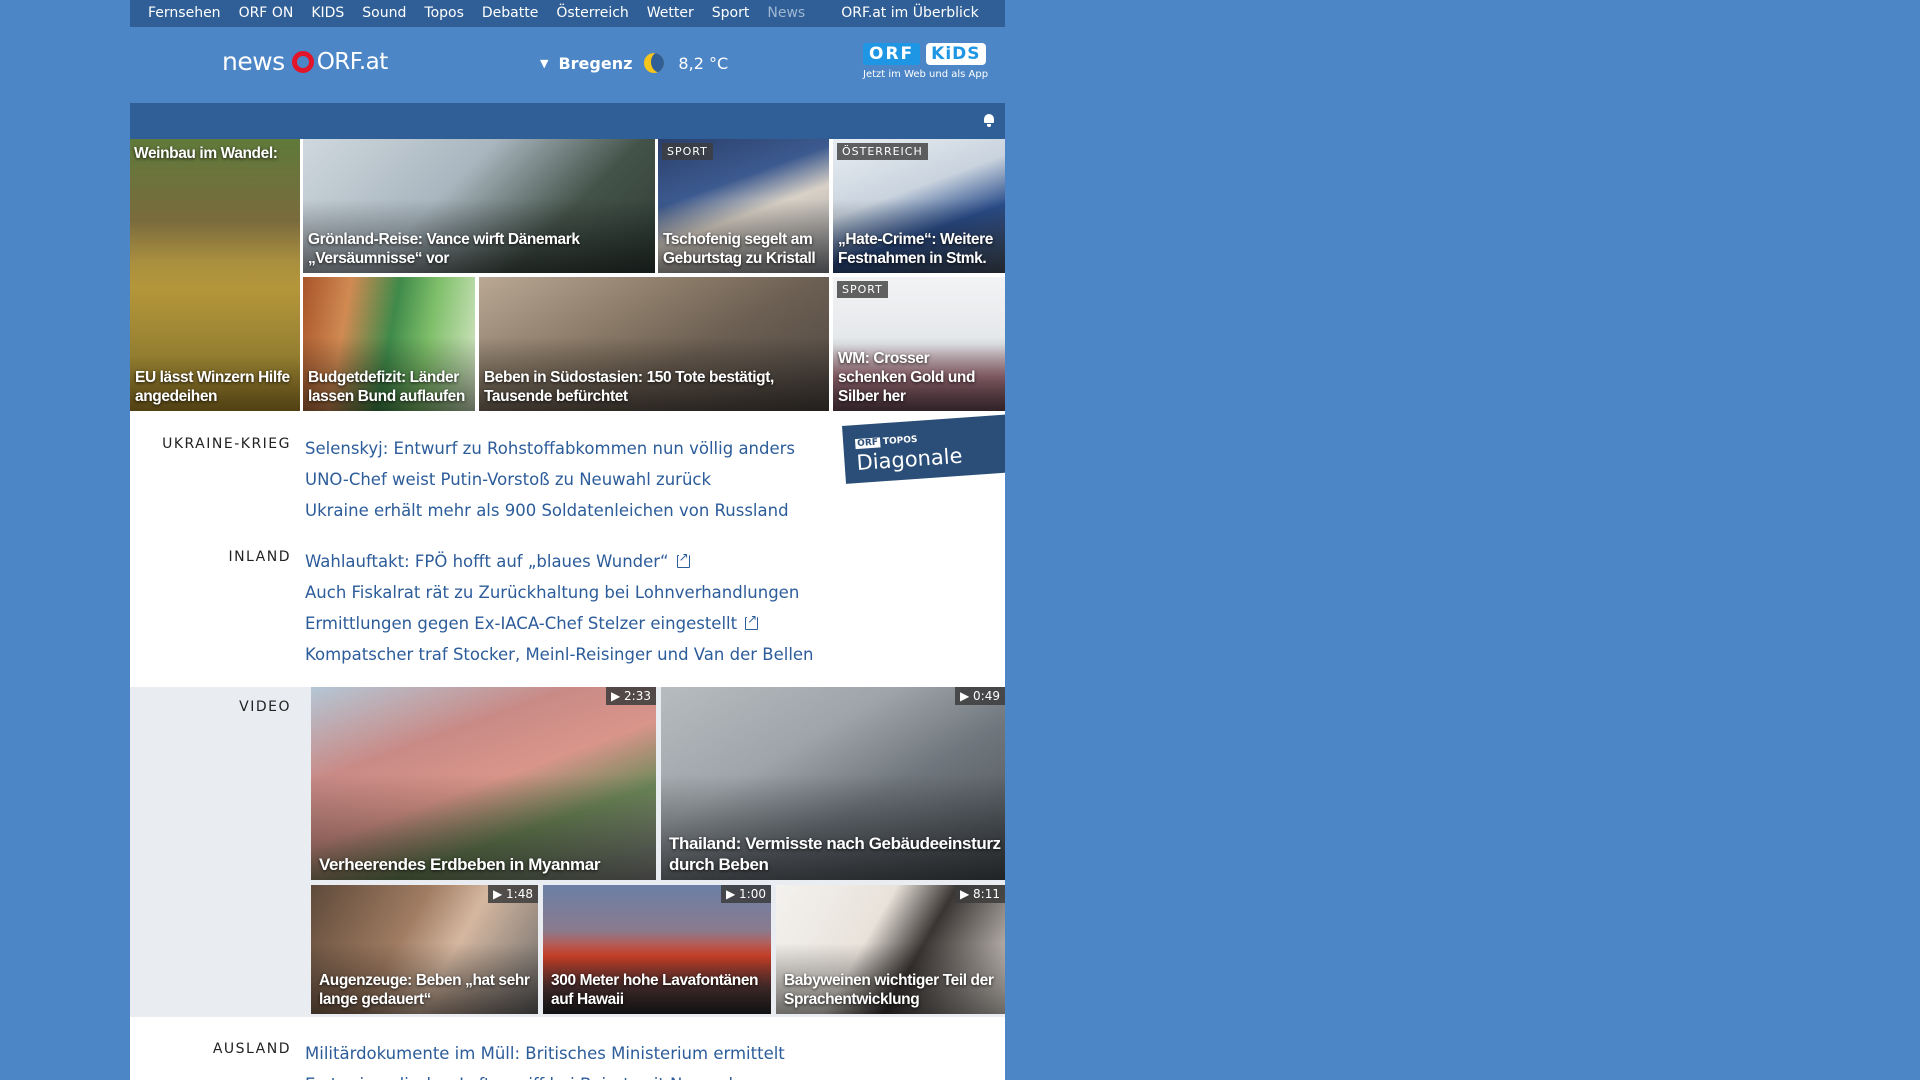 The image size is (1920, 1080). Describe the element at coordinates (882, 151) in the screenshot. I see `tile-category-label: ÖSTERREICH` at that location.